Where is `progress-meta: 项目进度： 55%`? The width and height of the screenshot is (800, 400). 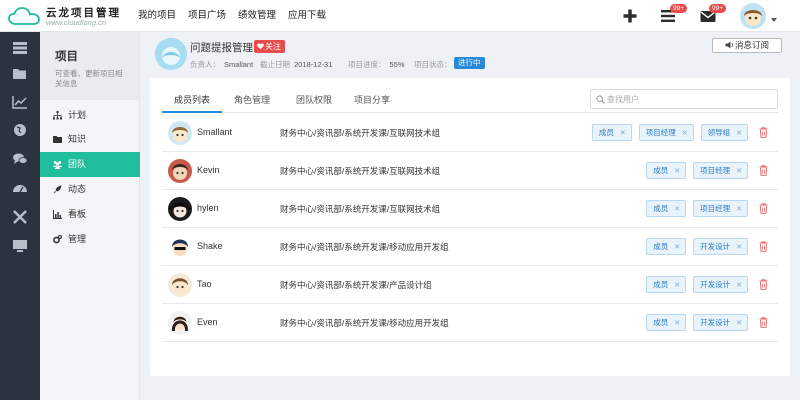 progress-meta: 项目进度： 55% is located at coordinates (376, 64).